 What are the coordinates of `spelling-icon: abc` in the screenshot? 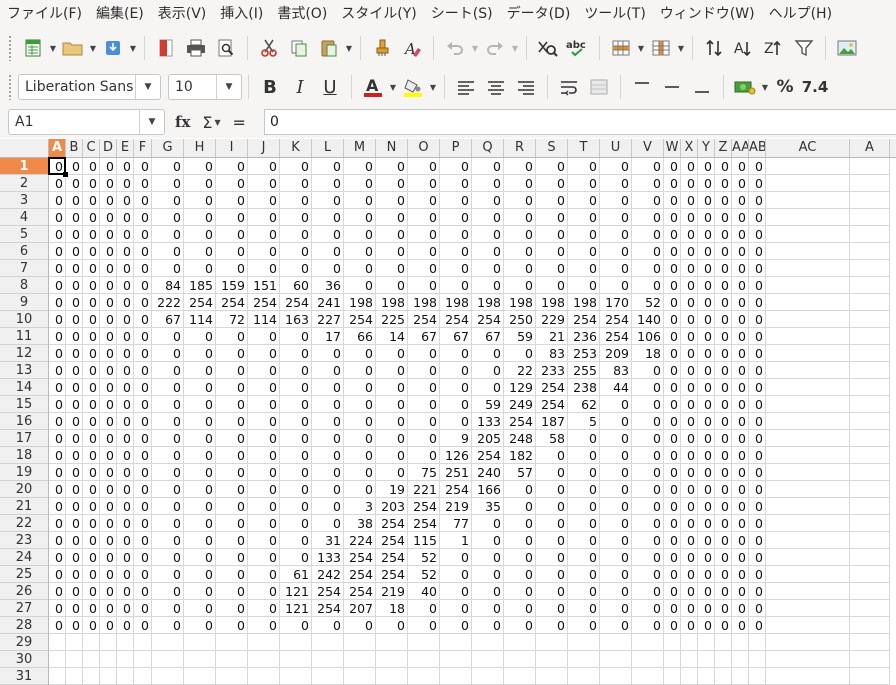 It's located at (578, 48).